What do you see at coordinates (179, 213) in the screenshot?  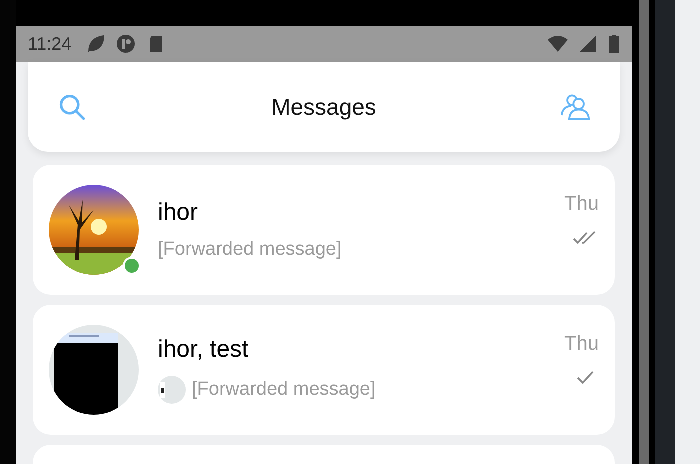 I see `chat-name: ihor` at bounding box center [179, 213].